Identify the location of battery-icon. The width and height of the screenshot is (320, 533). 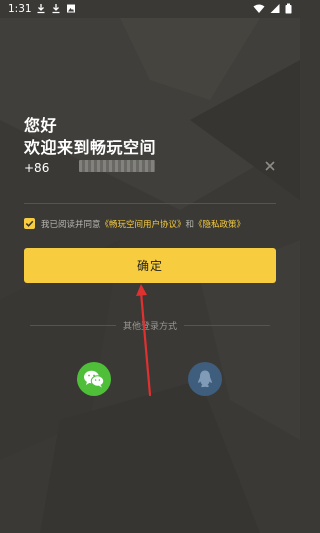
(288, 8).